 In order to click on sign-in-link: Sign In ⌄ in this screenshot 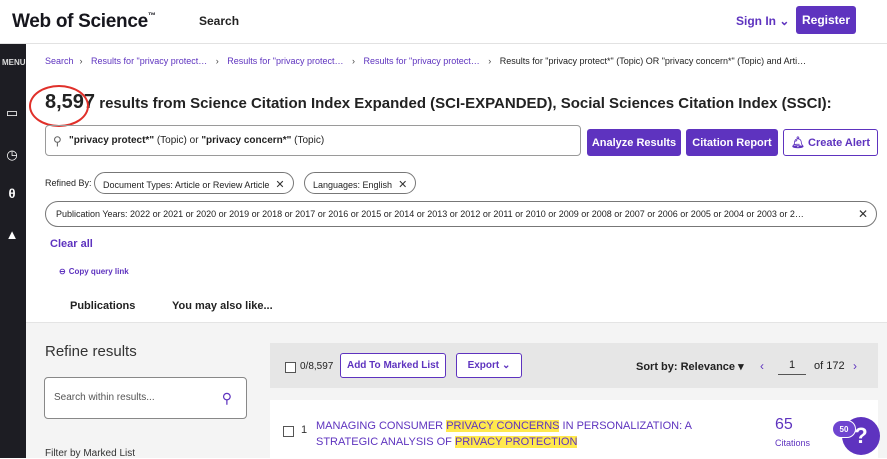, I will do `click(762, 21)`.